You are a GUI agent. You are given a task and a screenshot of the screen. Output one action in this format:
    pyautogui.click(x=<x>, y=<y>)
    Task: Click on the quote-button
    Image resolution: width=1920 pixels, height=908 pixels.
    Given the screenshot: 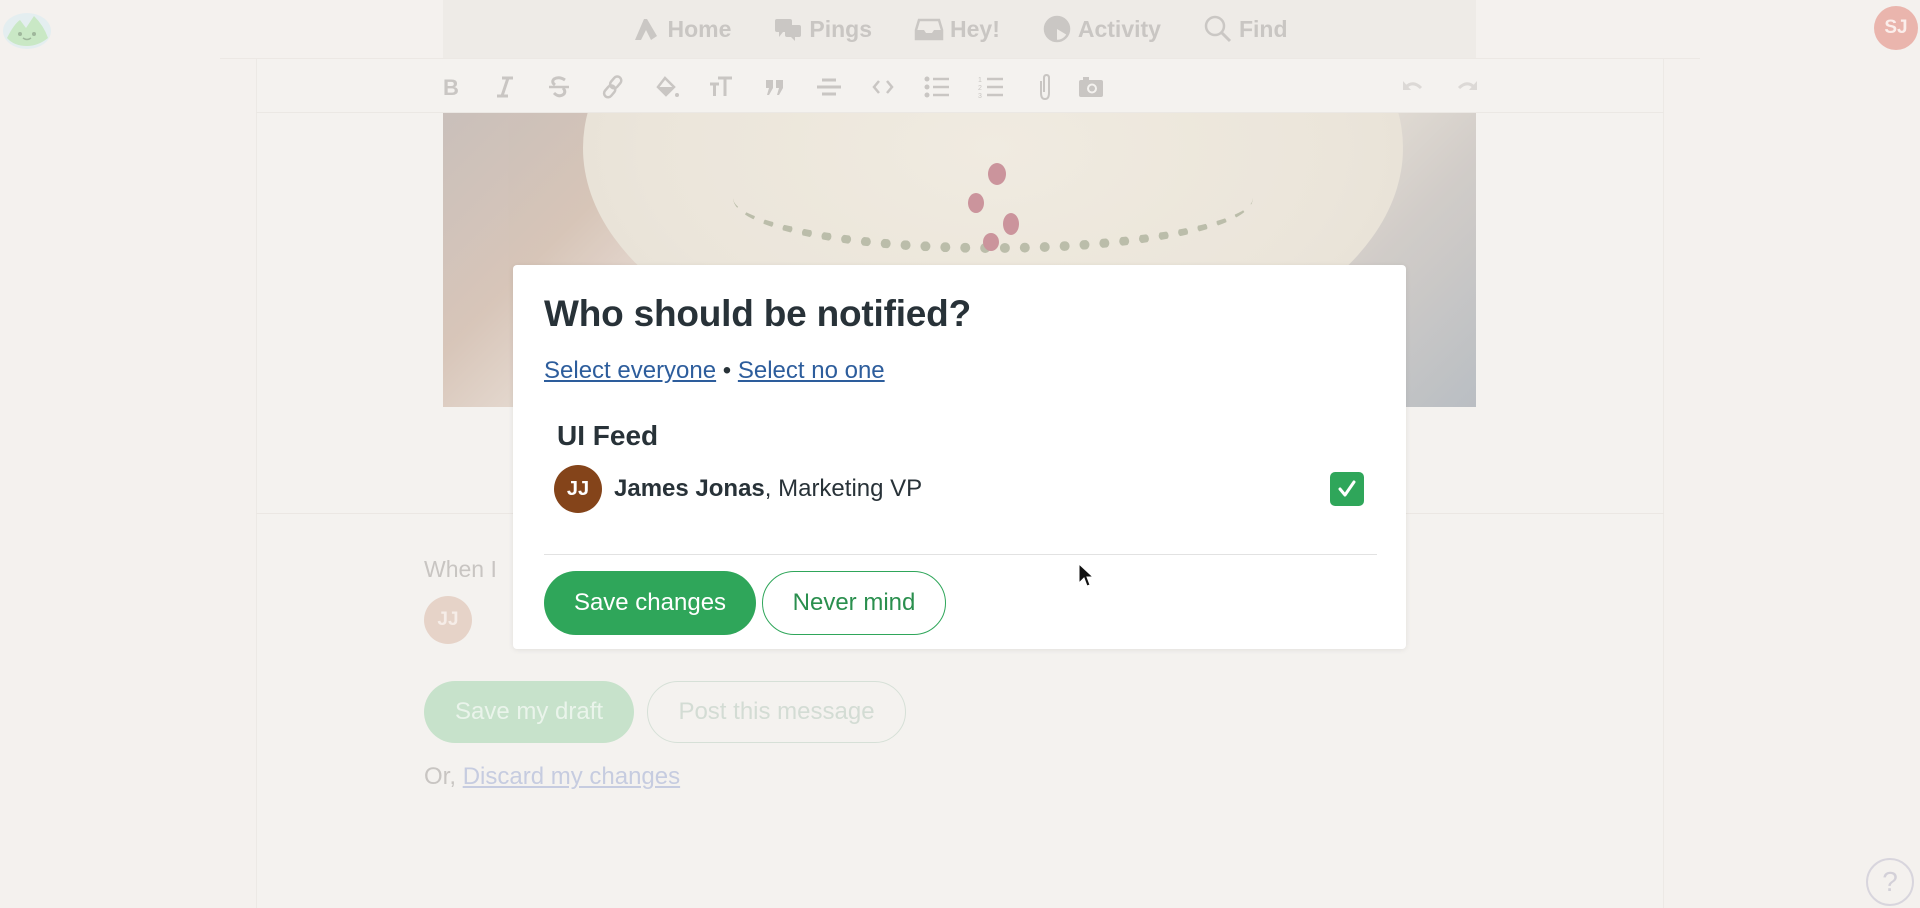 What is the action you would take?
    pyautogui.click(x=775, y=87)
    